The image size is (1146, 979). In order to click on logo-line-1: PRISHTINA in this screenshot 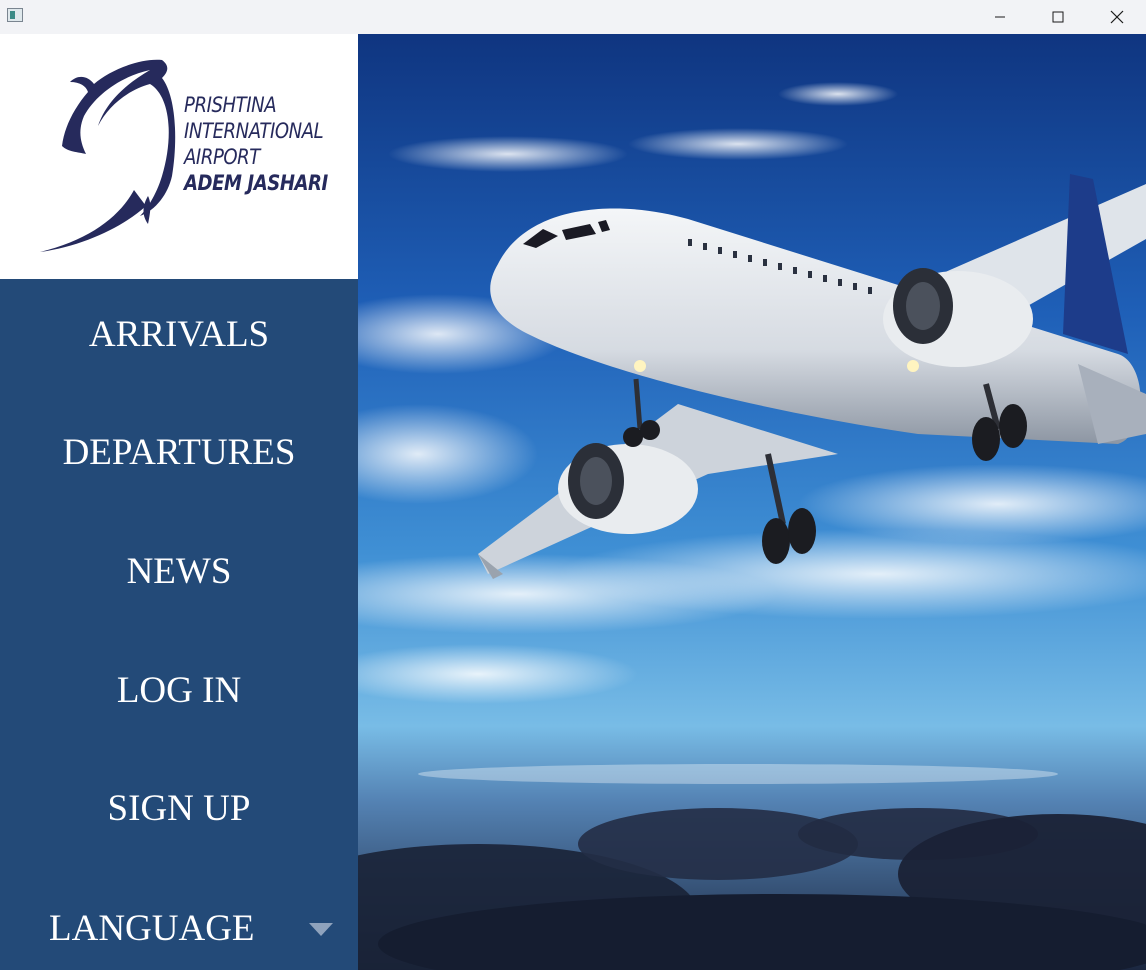, I will do `click(230, 105)`.